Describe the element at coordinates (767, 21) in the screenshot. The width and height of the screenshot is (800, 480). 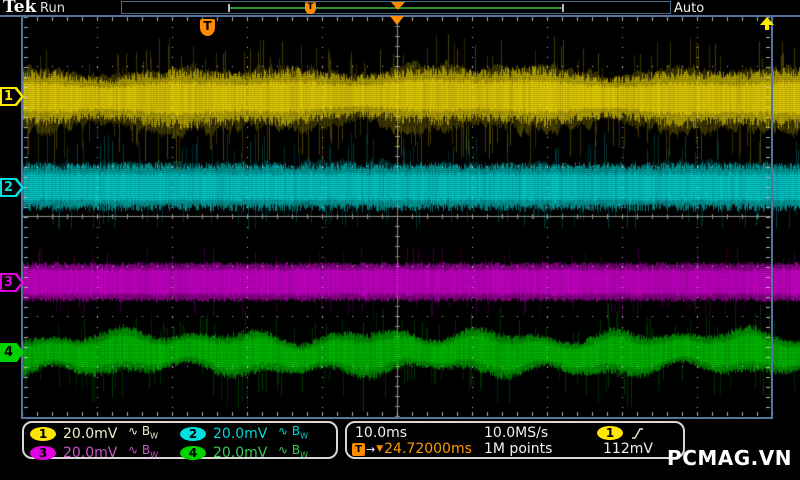
I see `arrow-up-icon` at that location.